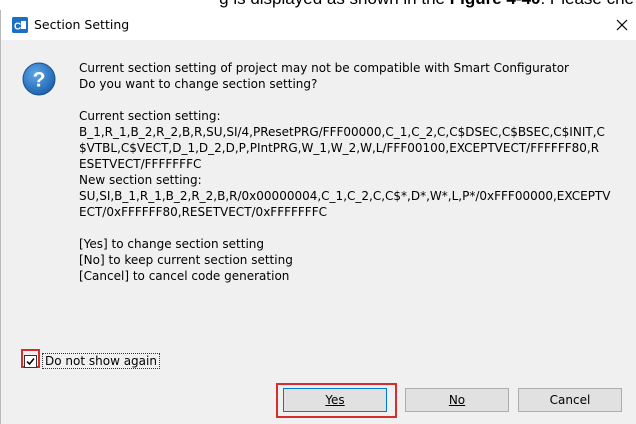  Describe the element at coordinates (101, 361) in the screenshot. I see `do-not-show-again-label: Do not show again` at that location.